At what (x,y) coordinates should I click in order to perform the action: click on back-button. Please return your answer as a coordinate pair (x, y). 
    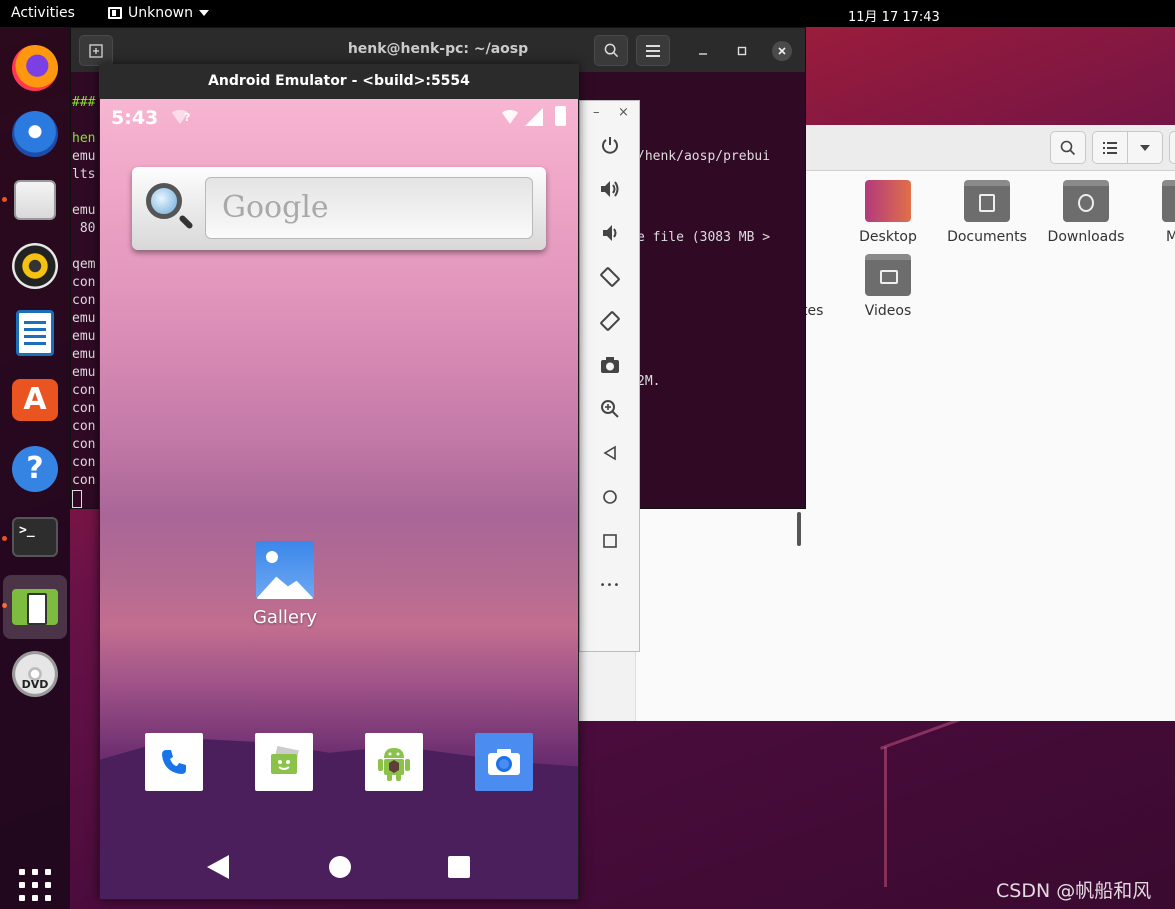
    Looking at the image, I should click on (610, 453).